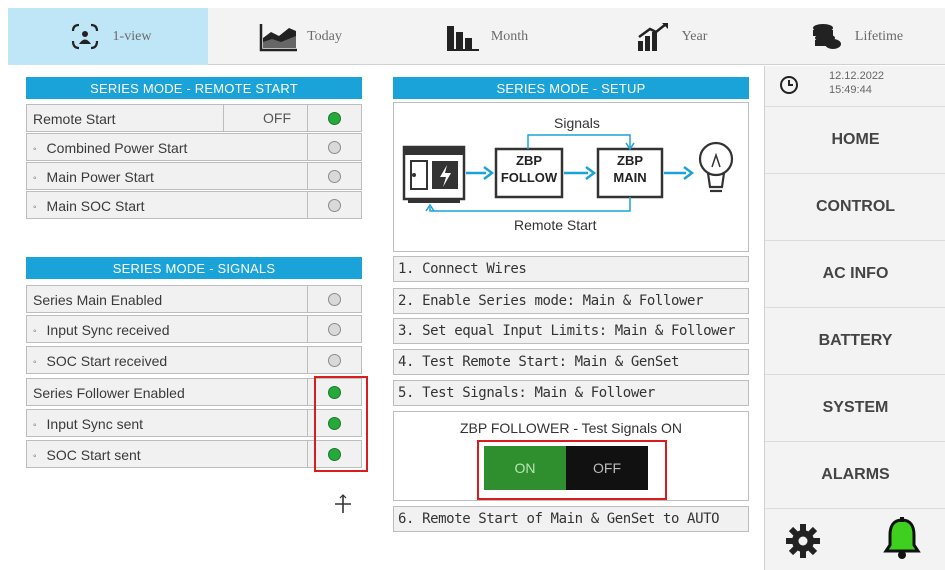  I want to click on nav-home: HOME, so click(855, 139).